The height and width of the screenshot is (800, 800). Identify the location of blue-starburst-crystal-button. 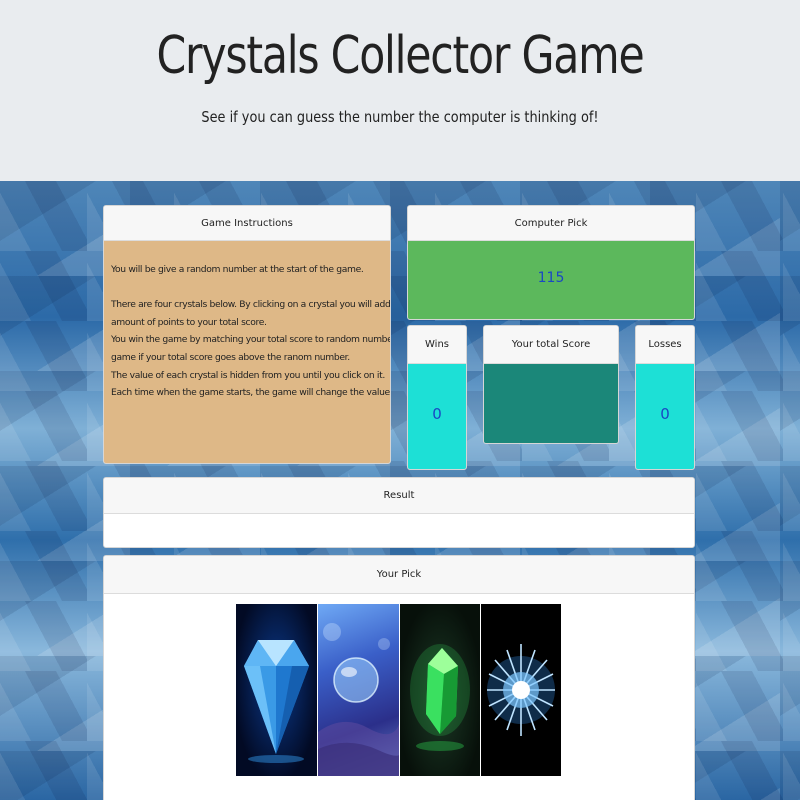
(521, 690).